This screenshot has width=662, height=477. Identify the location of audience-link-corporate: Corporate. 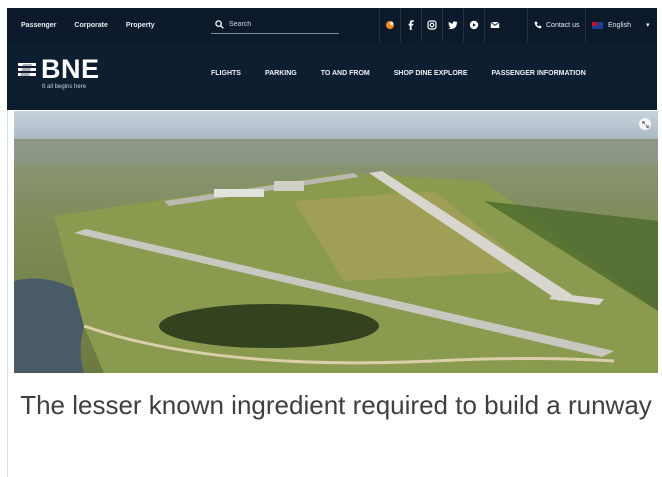
(90, 25).